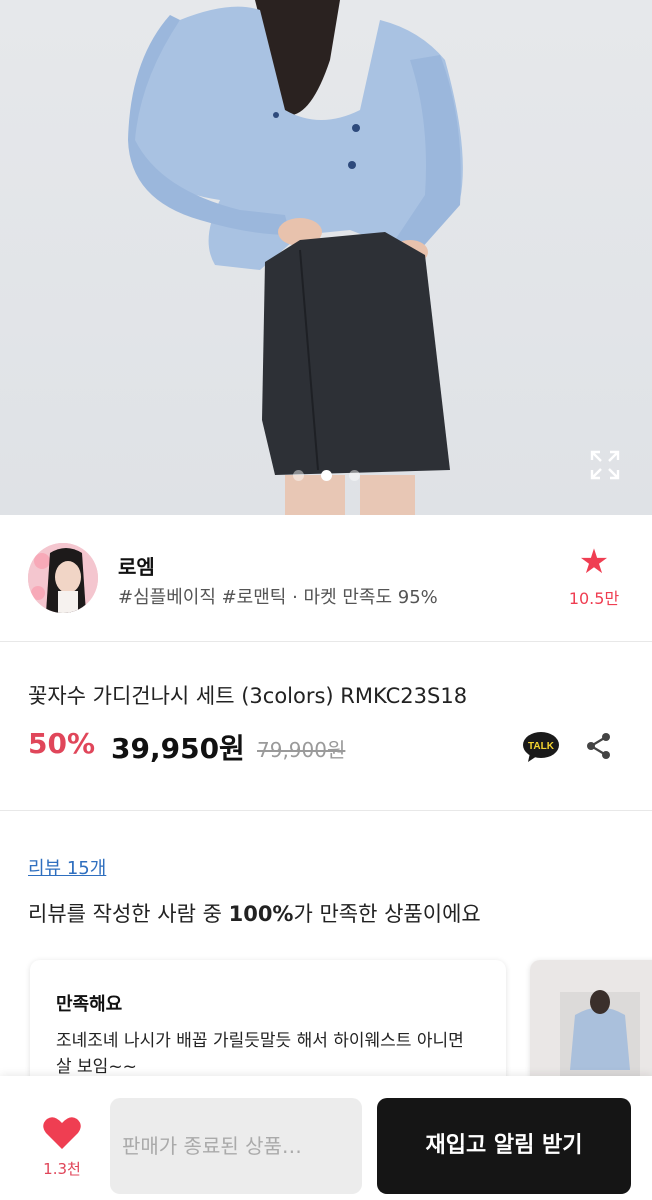 The image size is (652, 1200). I want to click on like-count: 1.3천, so click(62, 1169).